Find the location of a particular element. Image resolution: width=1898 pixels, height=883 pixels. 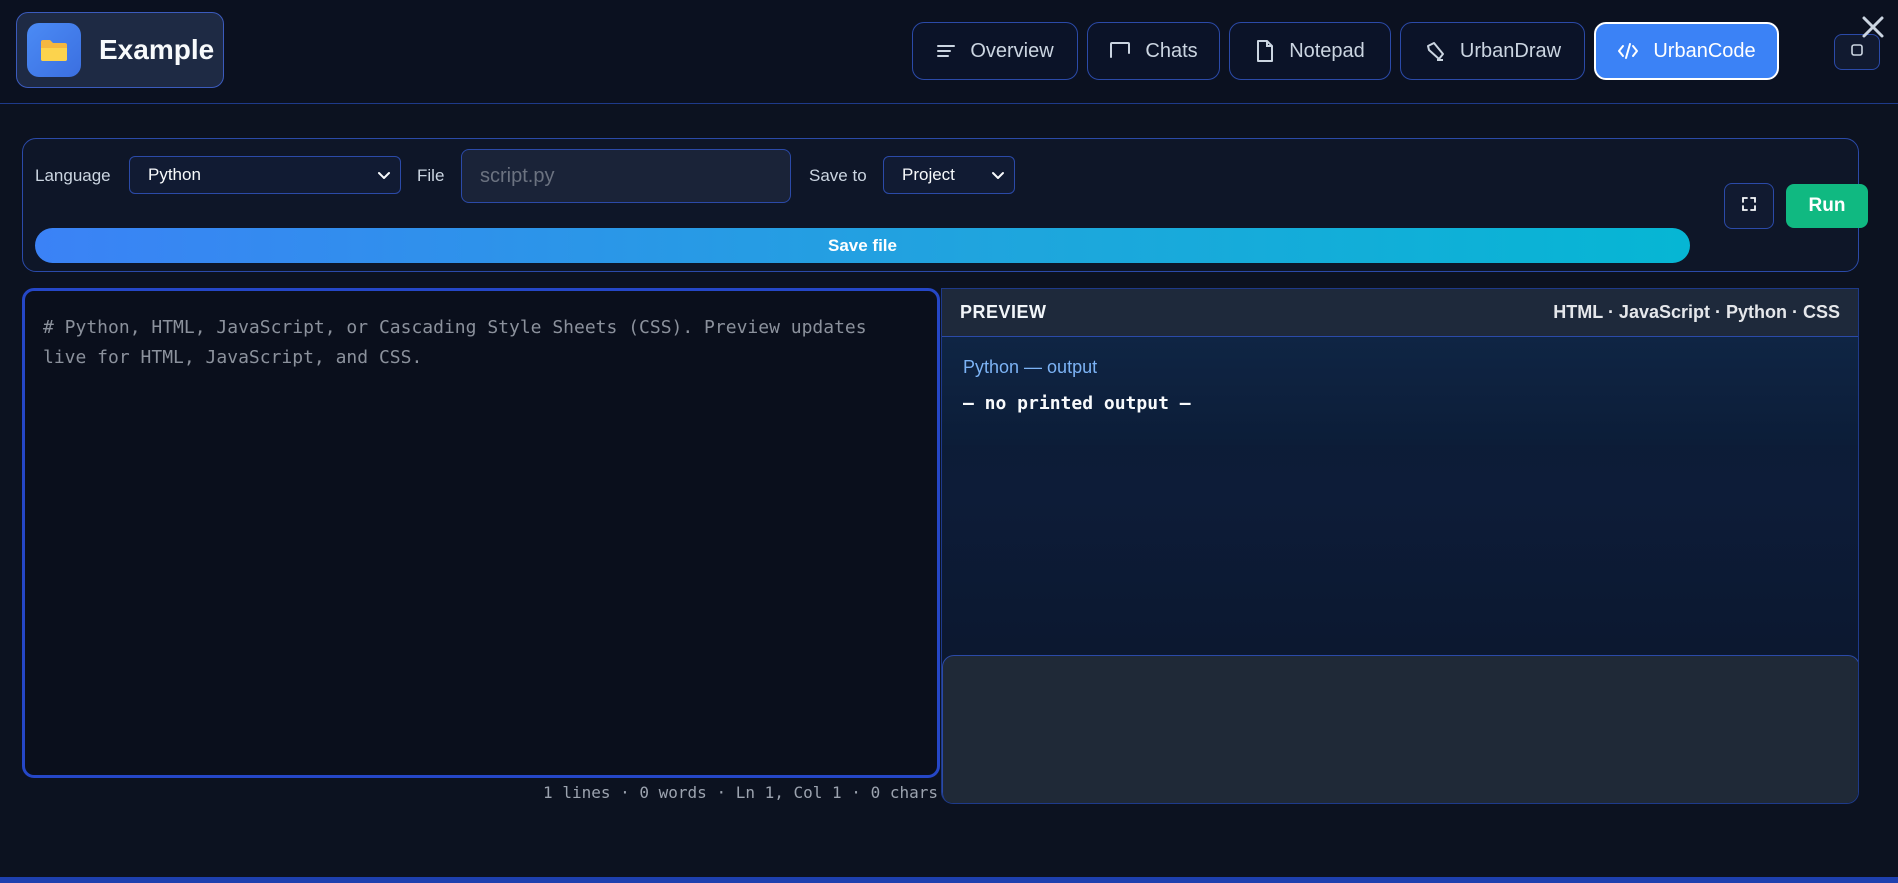

save-to-select: Project is located at coordinates (949, 175).